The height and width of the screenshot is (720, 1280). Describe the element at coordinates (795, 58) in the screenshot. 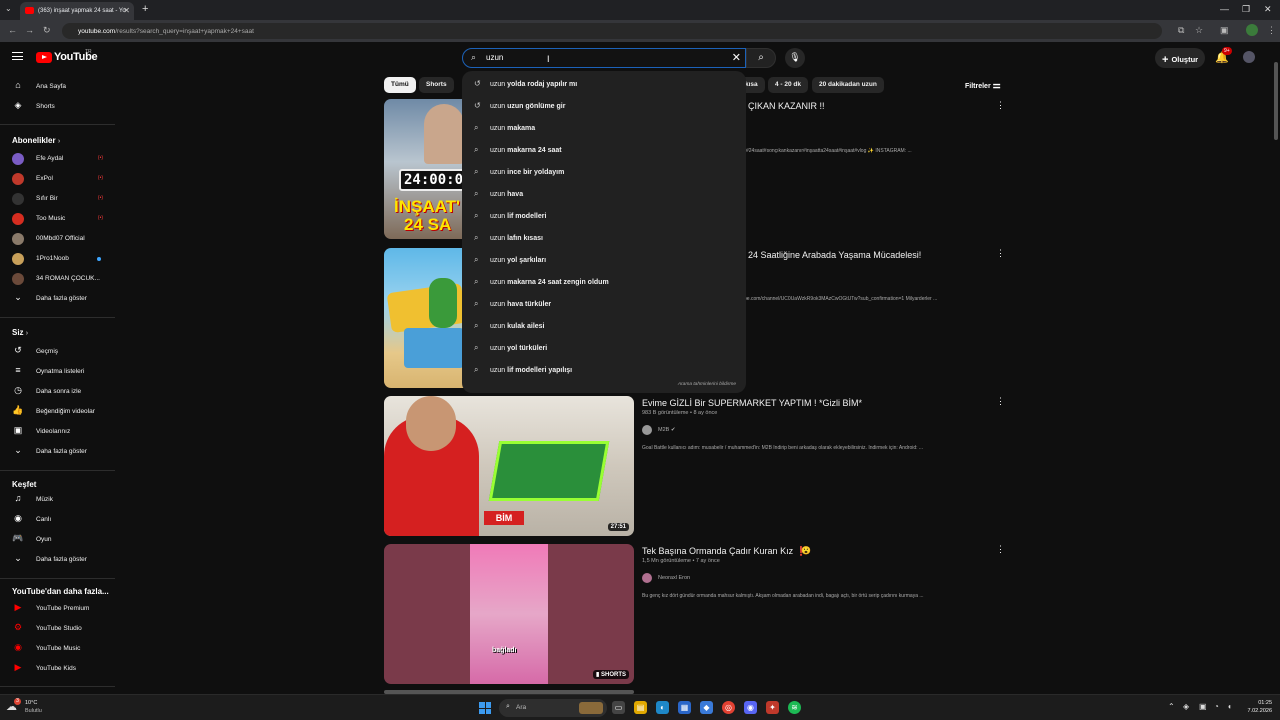

I see `voice-search-button: 🎙` at that location.